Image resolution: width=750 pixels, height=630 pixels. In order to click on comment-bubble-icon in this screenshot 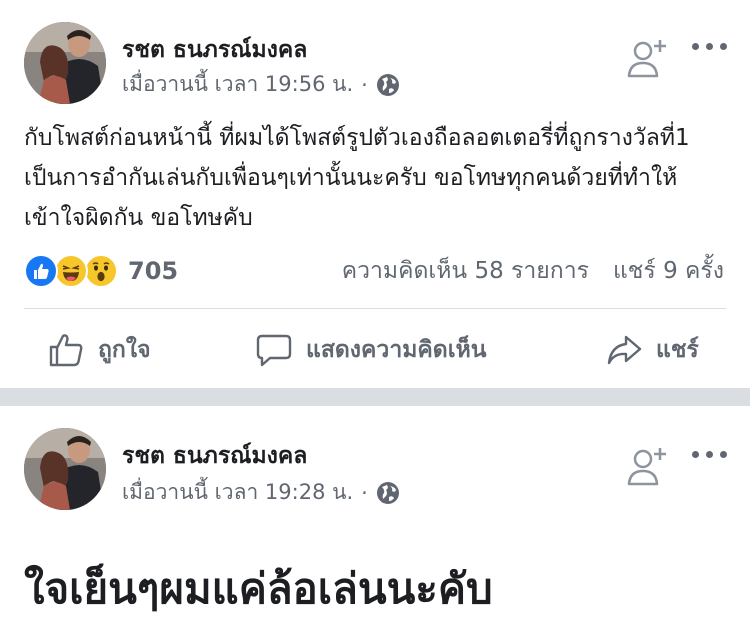, I will do `click(274, 350)`.